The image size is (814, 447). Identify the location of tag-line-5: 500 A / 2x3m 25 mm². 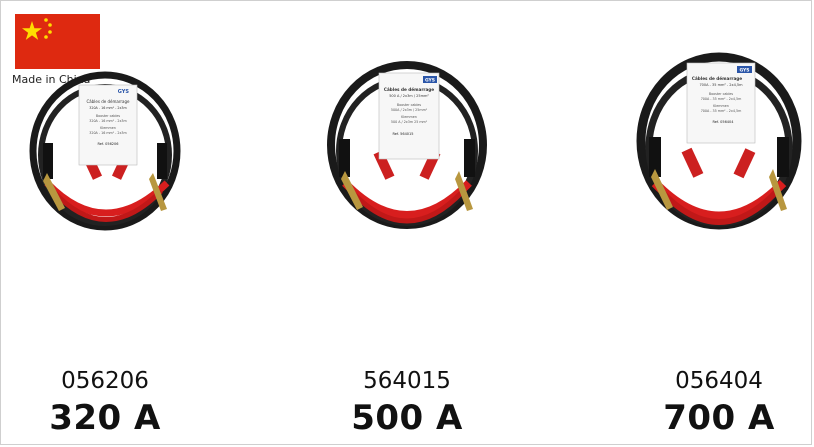
(409, 122).